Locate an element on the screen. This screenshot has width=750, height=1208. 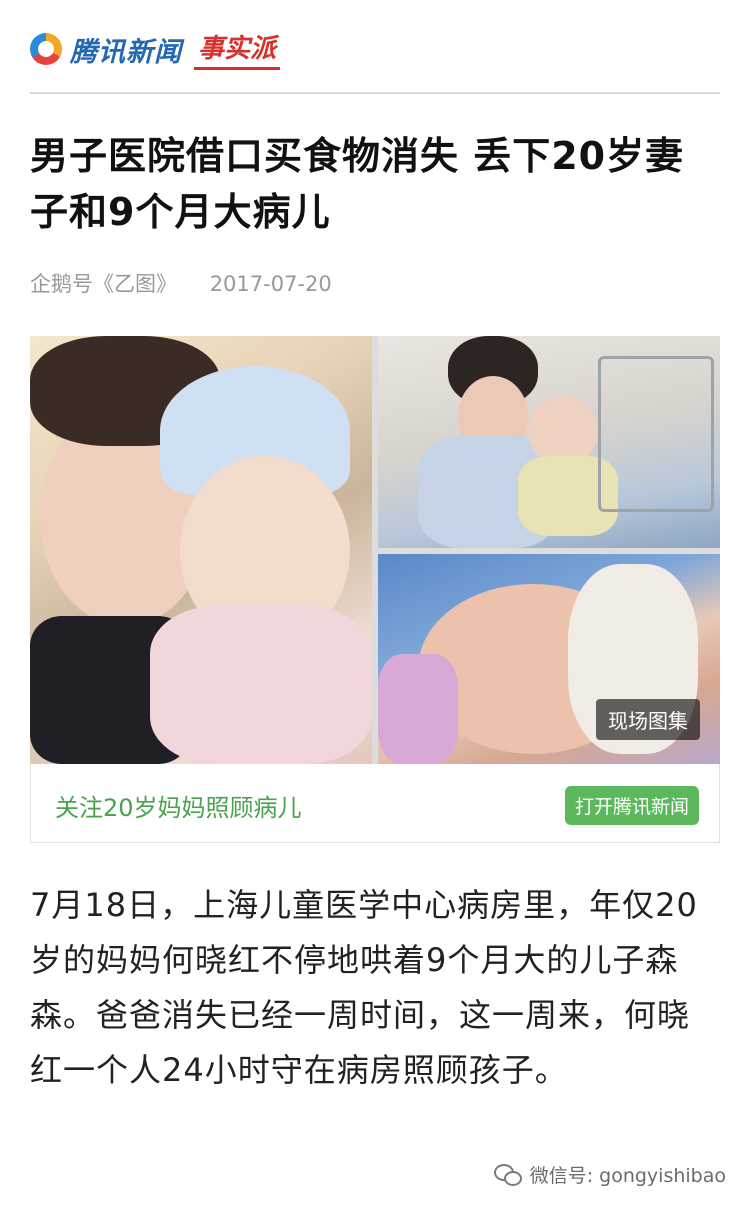
tencent-news-logo-icon is located at coordinates (46, 49).